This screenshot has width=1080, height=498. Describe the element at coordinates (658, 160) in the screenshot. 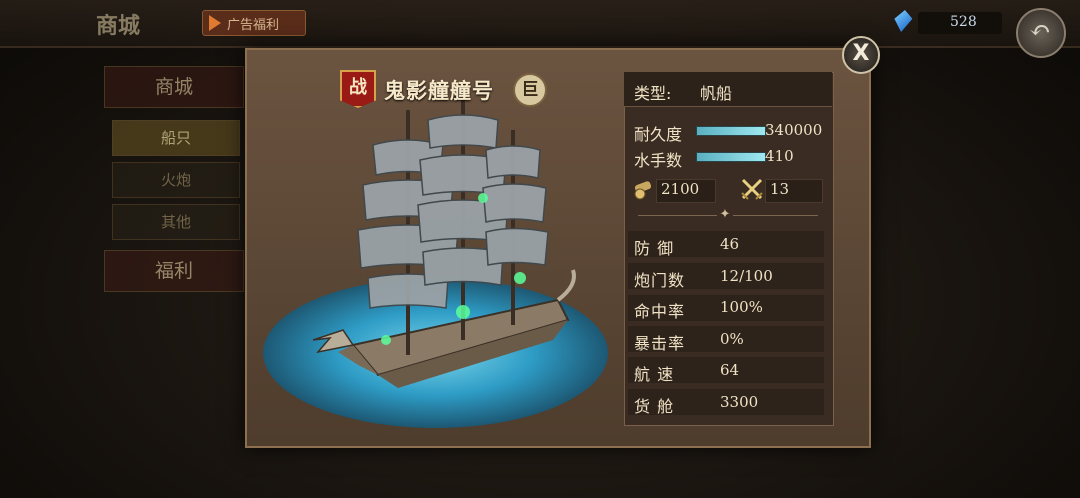

I see `crew-label: 水手数` at that location.